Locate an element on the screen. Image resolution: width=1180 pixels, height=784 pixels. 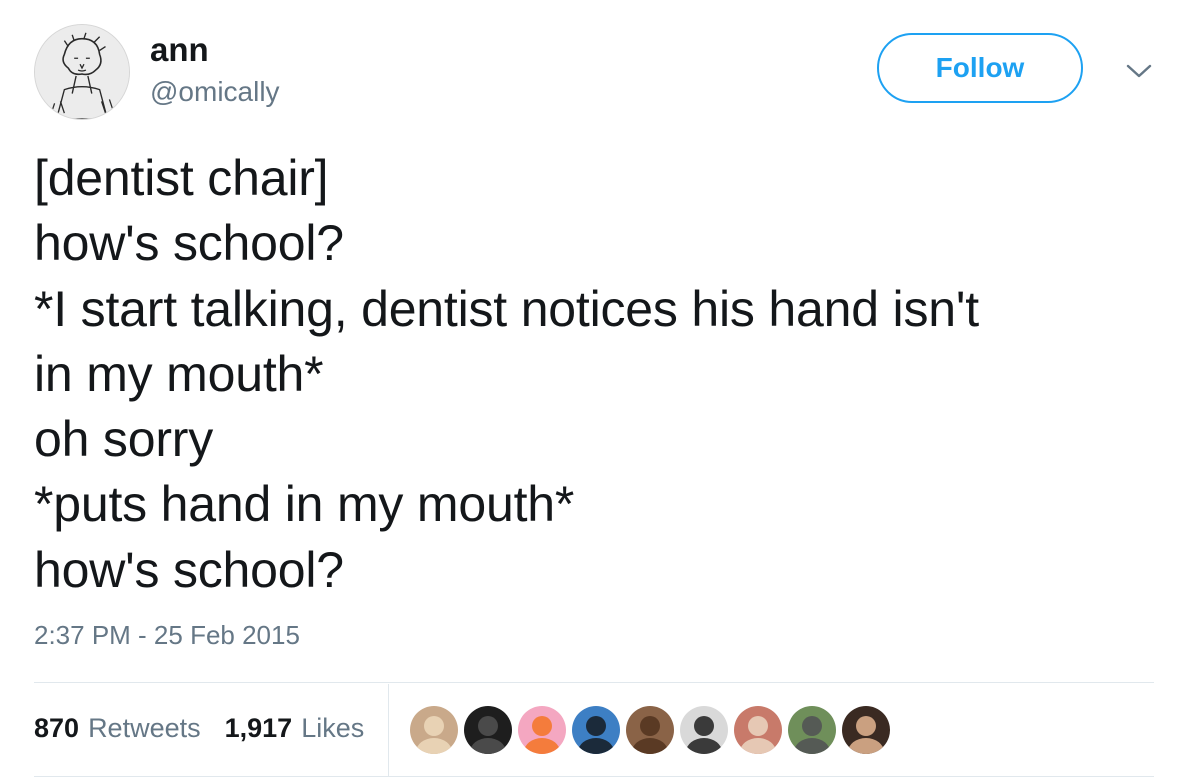
sketch-portrait-avatar-icon is located at coordinates (82, 72).